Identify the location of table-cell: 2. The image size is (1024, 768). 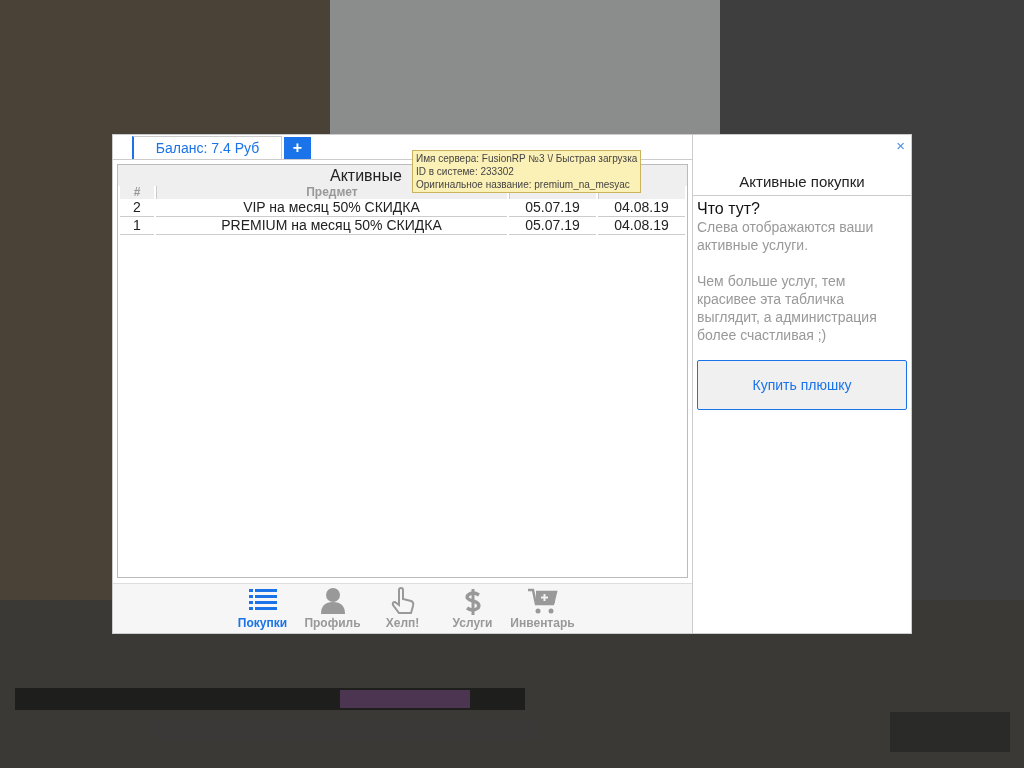
(137, 208).